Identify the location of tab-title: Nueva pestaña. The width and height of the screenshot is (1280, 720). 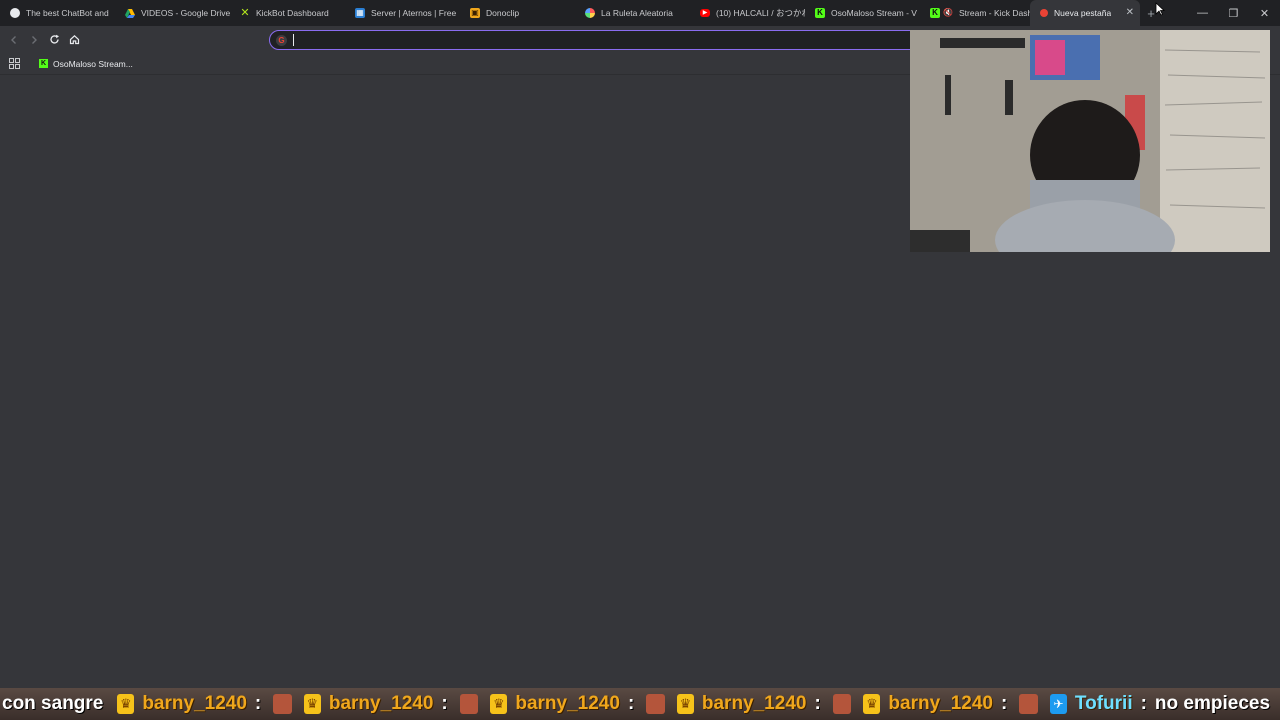
(1083, 13).